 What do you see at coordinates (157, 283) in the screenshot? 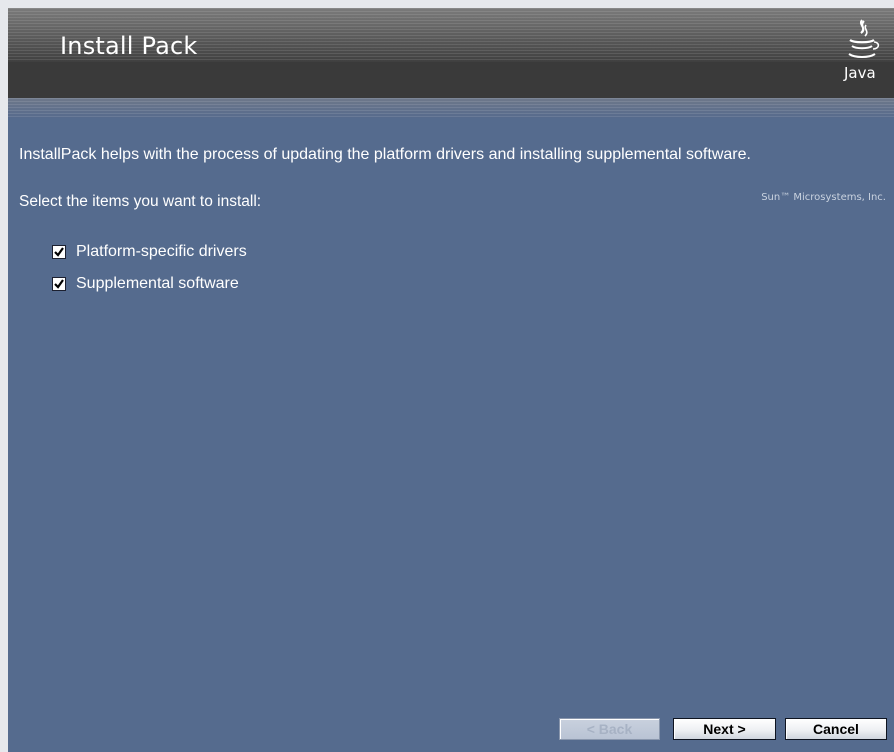
I see `supplemental-software-label: Supplemental software` at bounding box center [157, 283].